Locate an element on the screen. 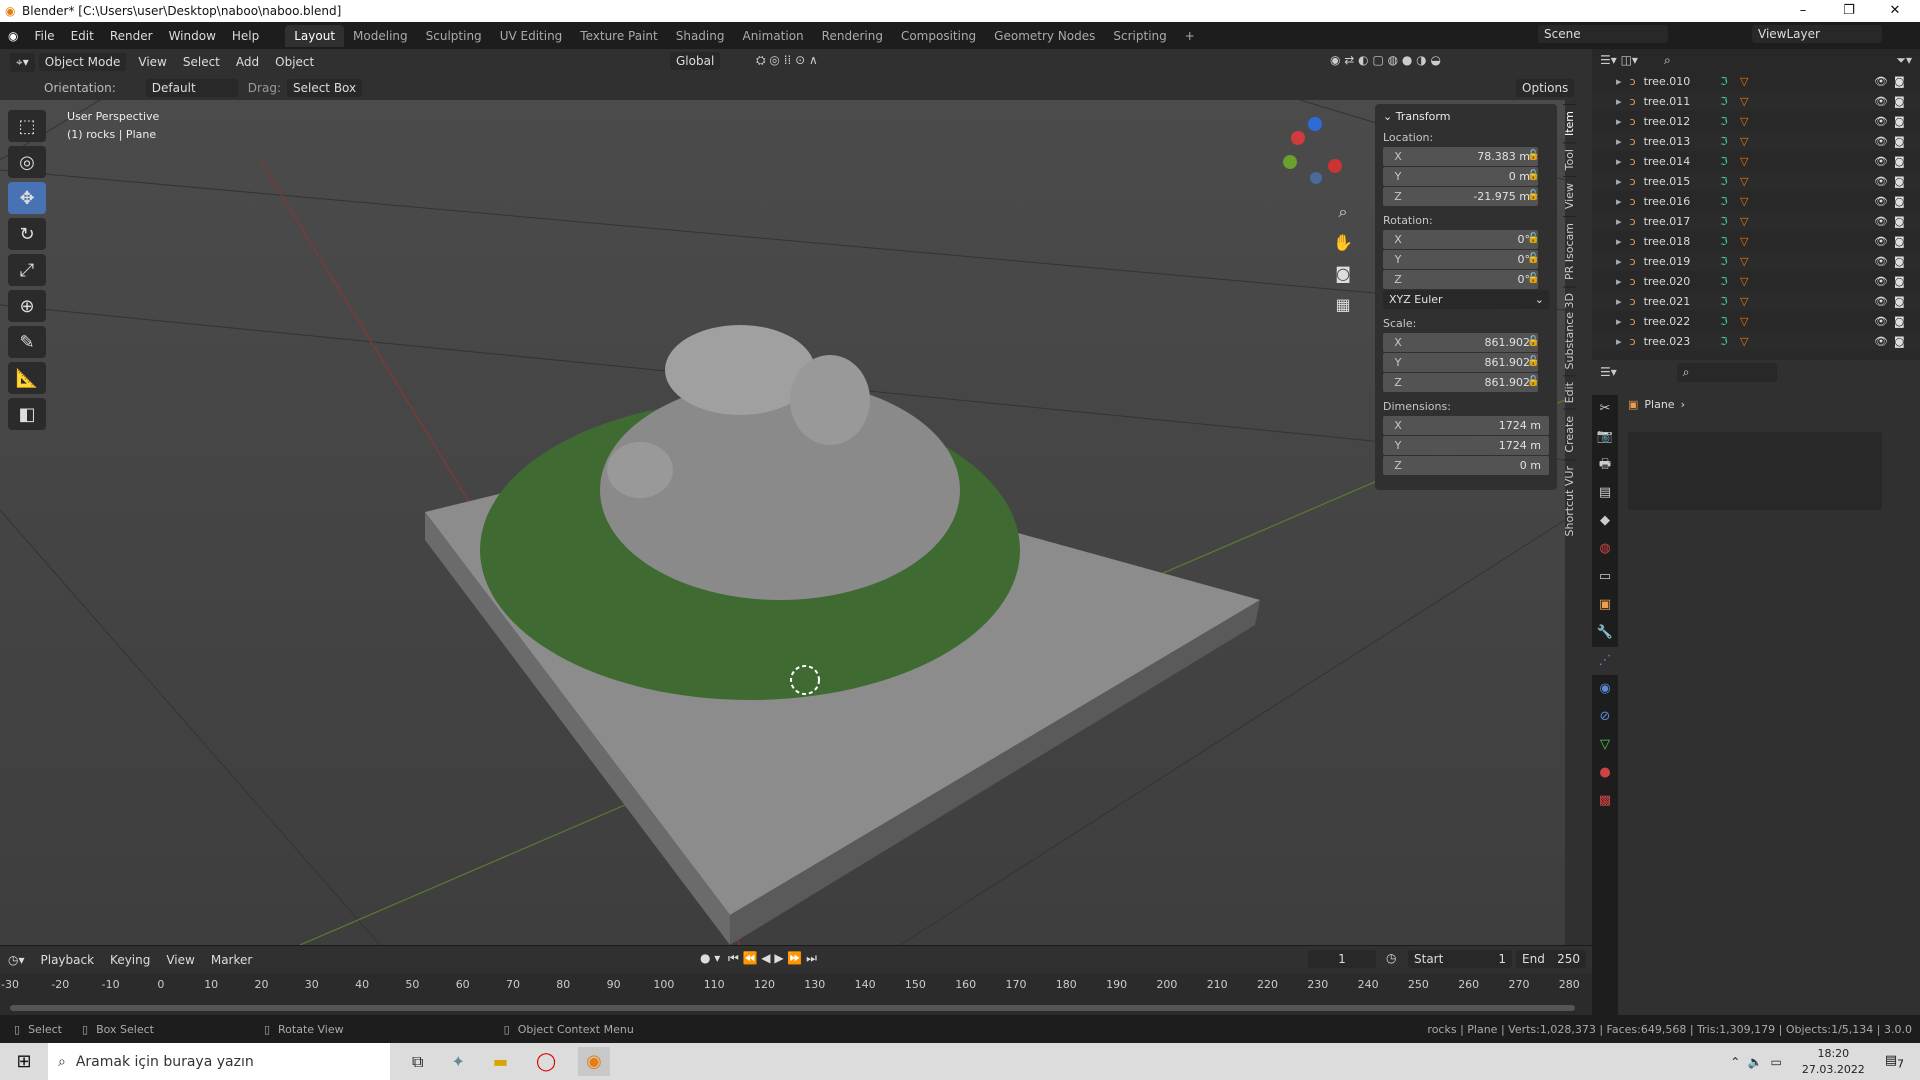  minimize-button: – is located at coordinates (1803, 11).